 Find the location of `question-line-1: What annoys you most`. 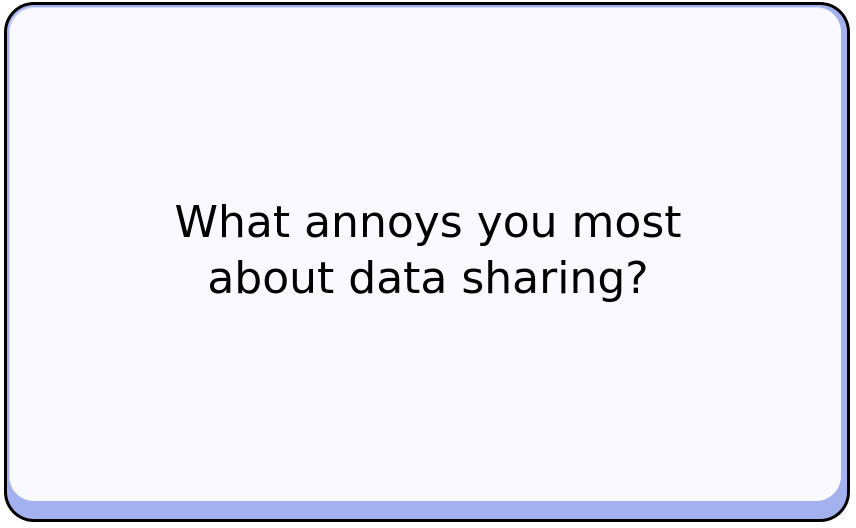

question-line-1: What annoys you most is located at coordinates (428, 222).